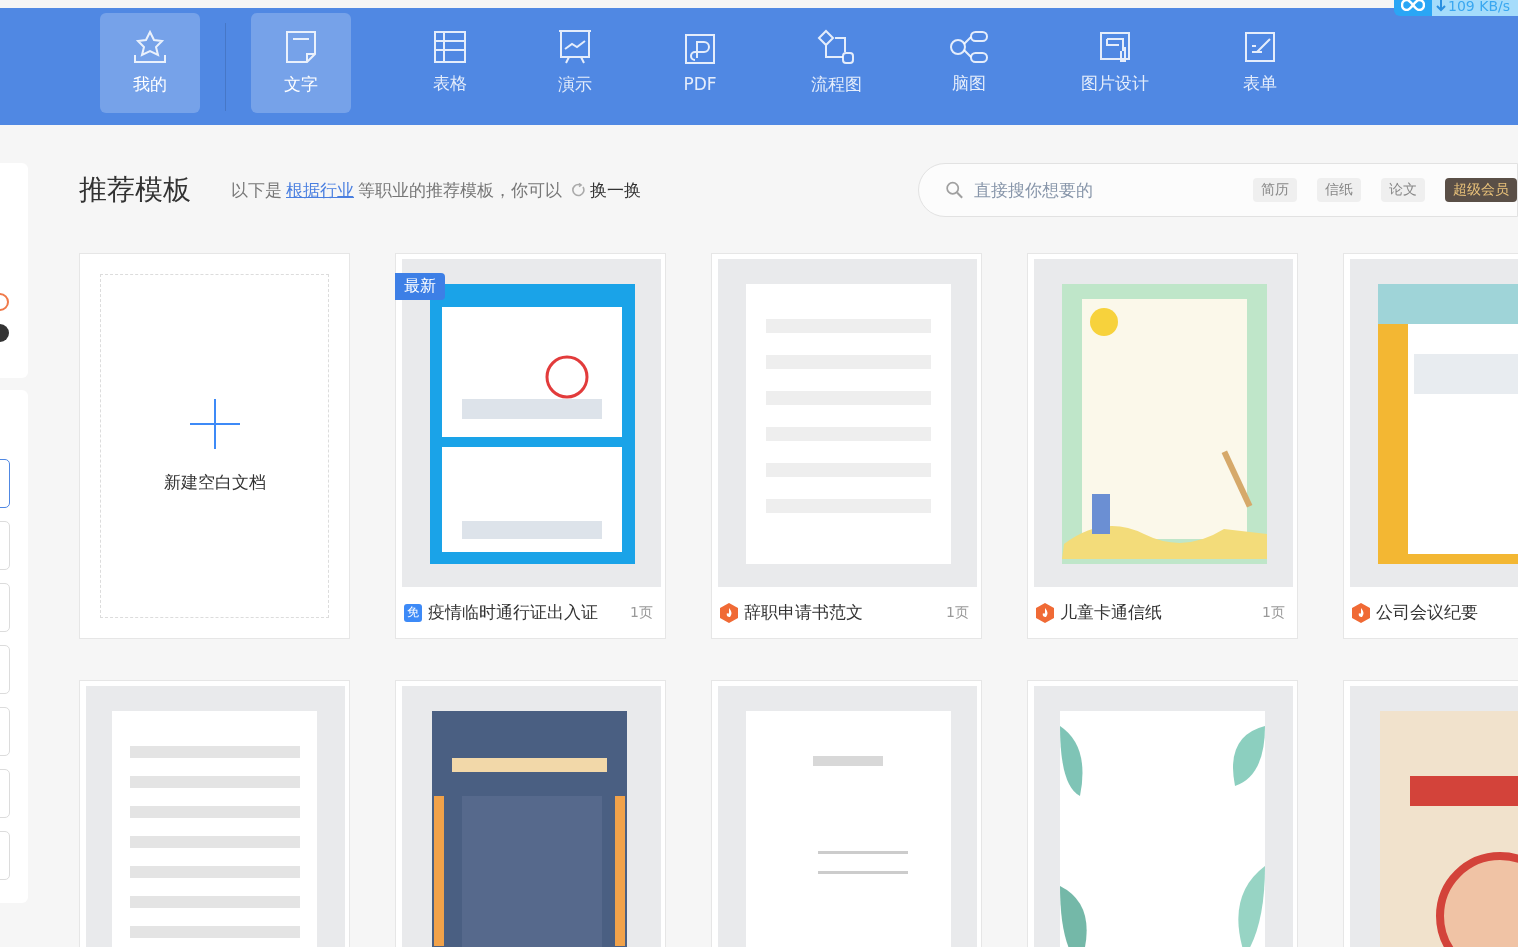 Image resolution: width=1518 pixels, height=947 pixels. I want to click on category-tab: 演示, so click(575, 62).